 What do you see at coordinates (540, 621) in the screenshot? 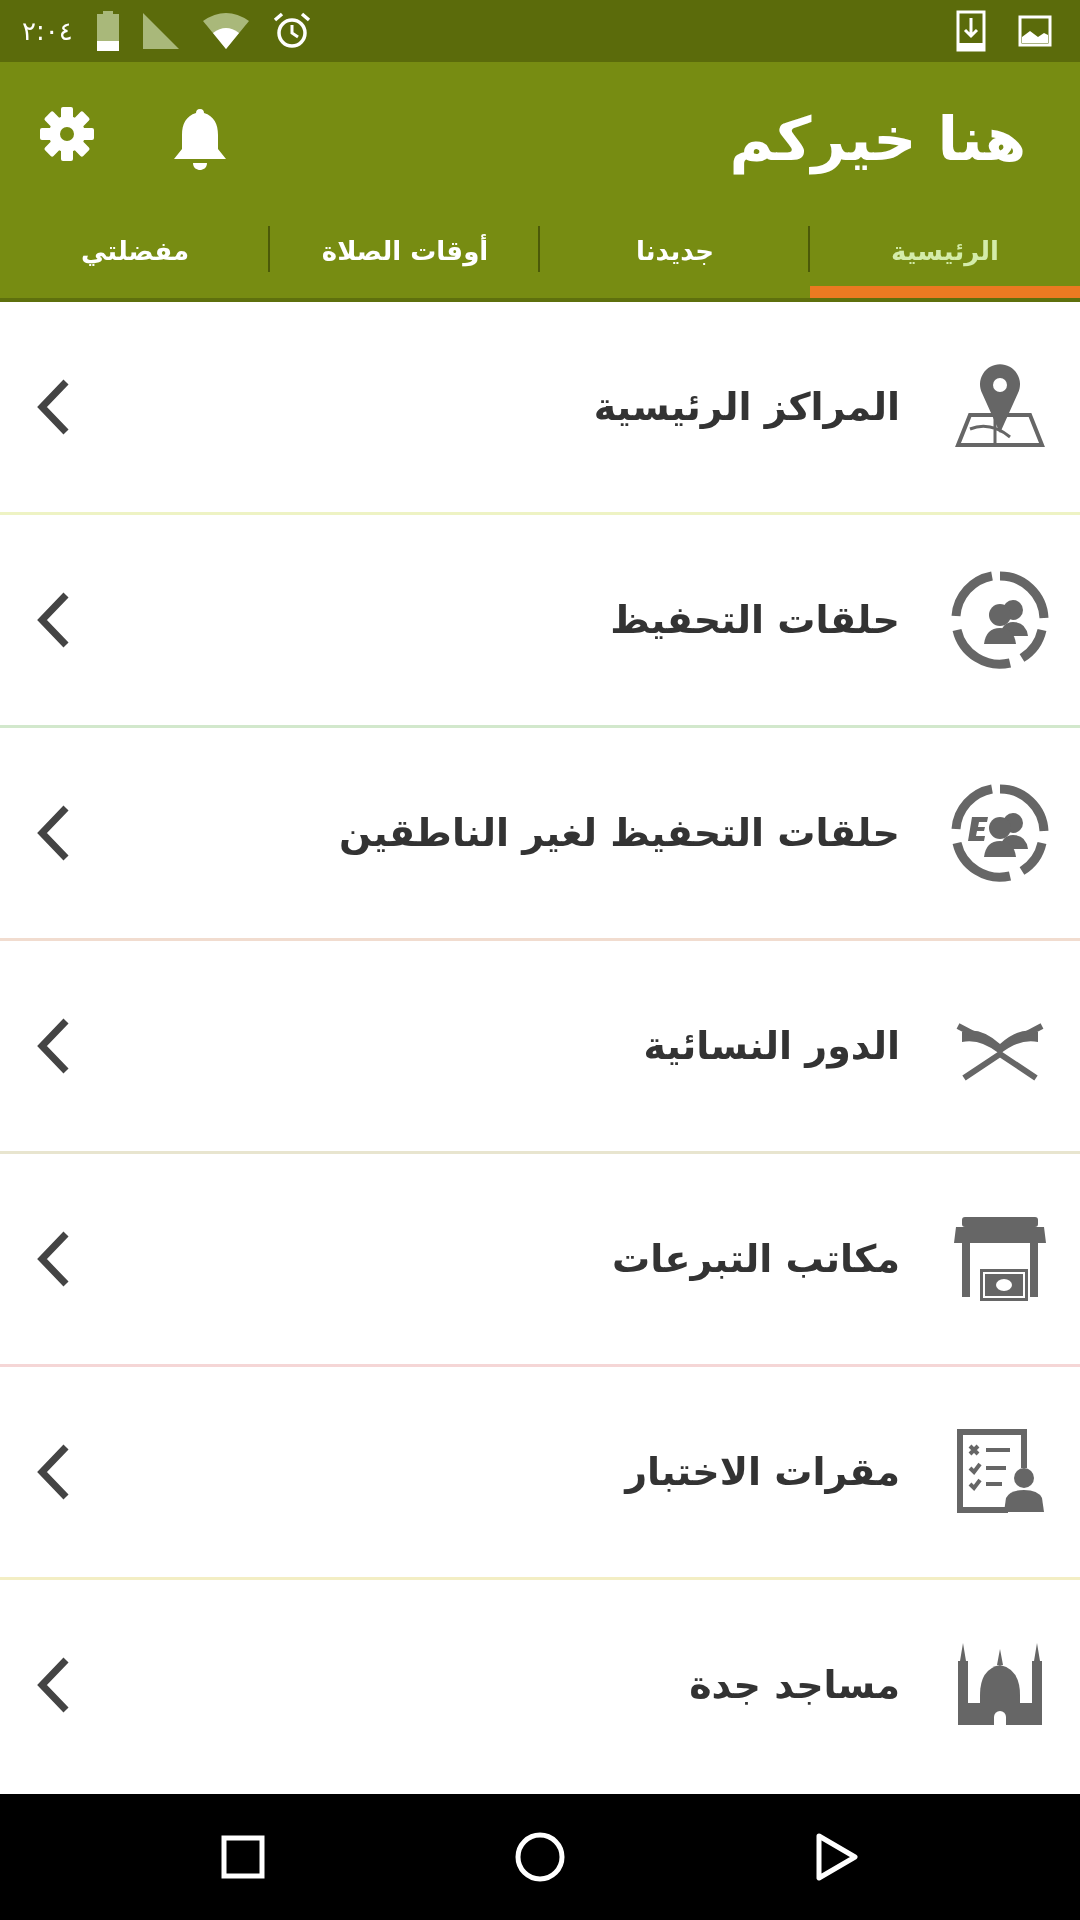
I see `menu-item: حلقات التحفيظ` at bounding box center [540, 621].